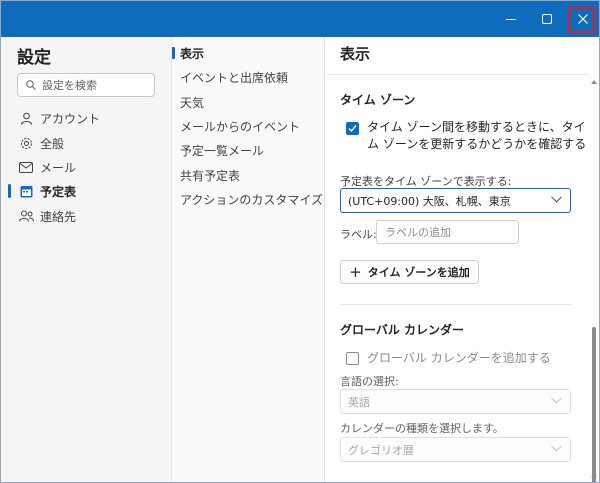 Image resolution: width=600 pixels, height=483 pixels. Describe the element at coordinates (369, 381) in the screenshot. I see `language-label: 言語の選択:` at that location.